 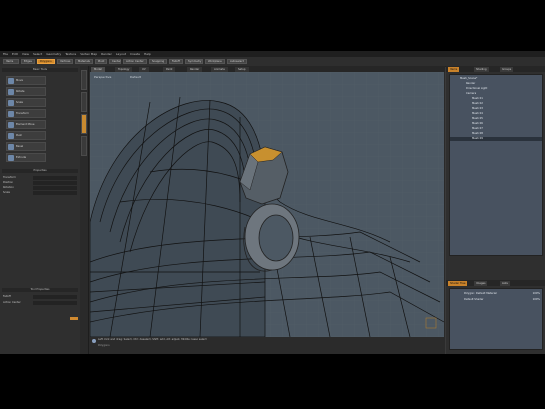 I want to click on shader-item: Polygon: Default Material 100%, so click(x=496, y=293).